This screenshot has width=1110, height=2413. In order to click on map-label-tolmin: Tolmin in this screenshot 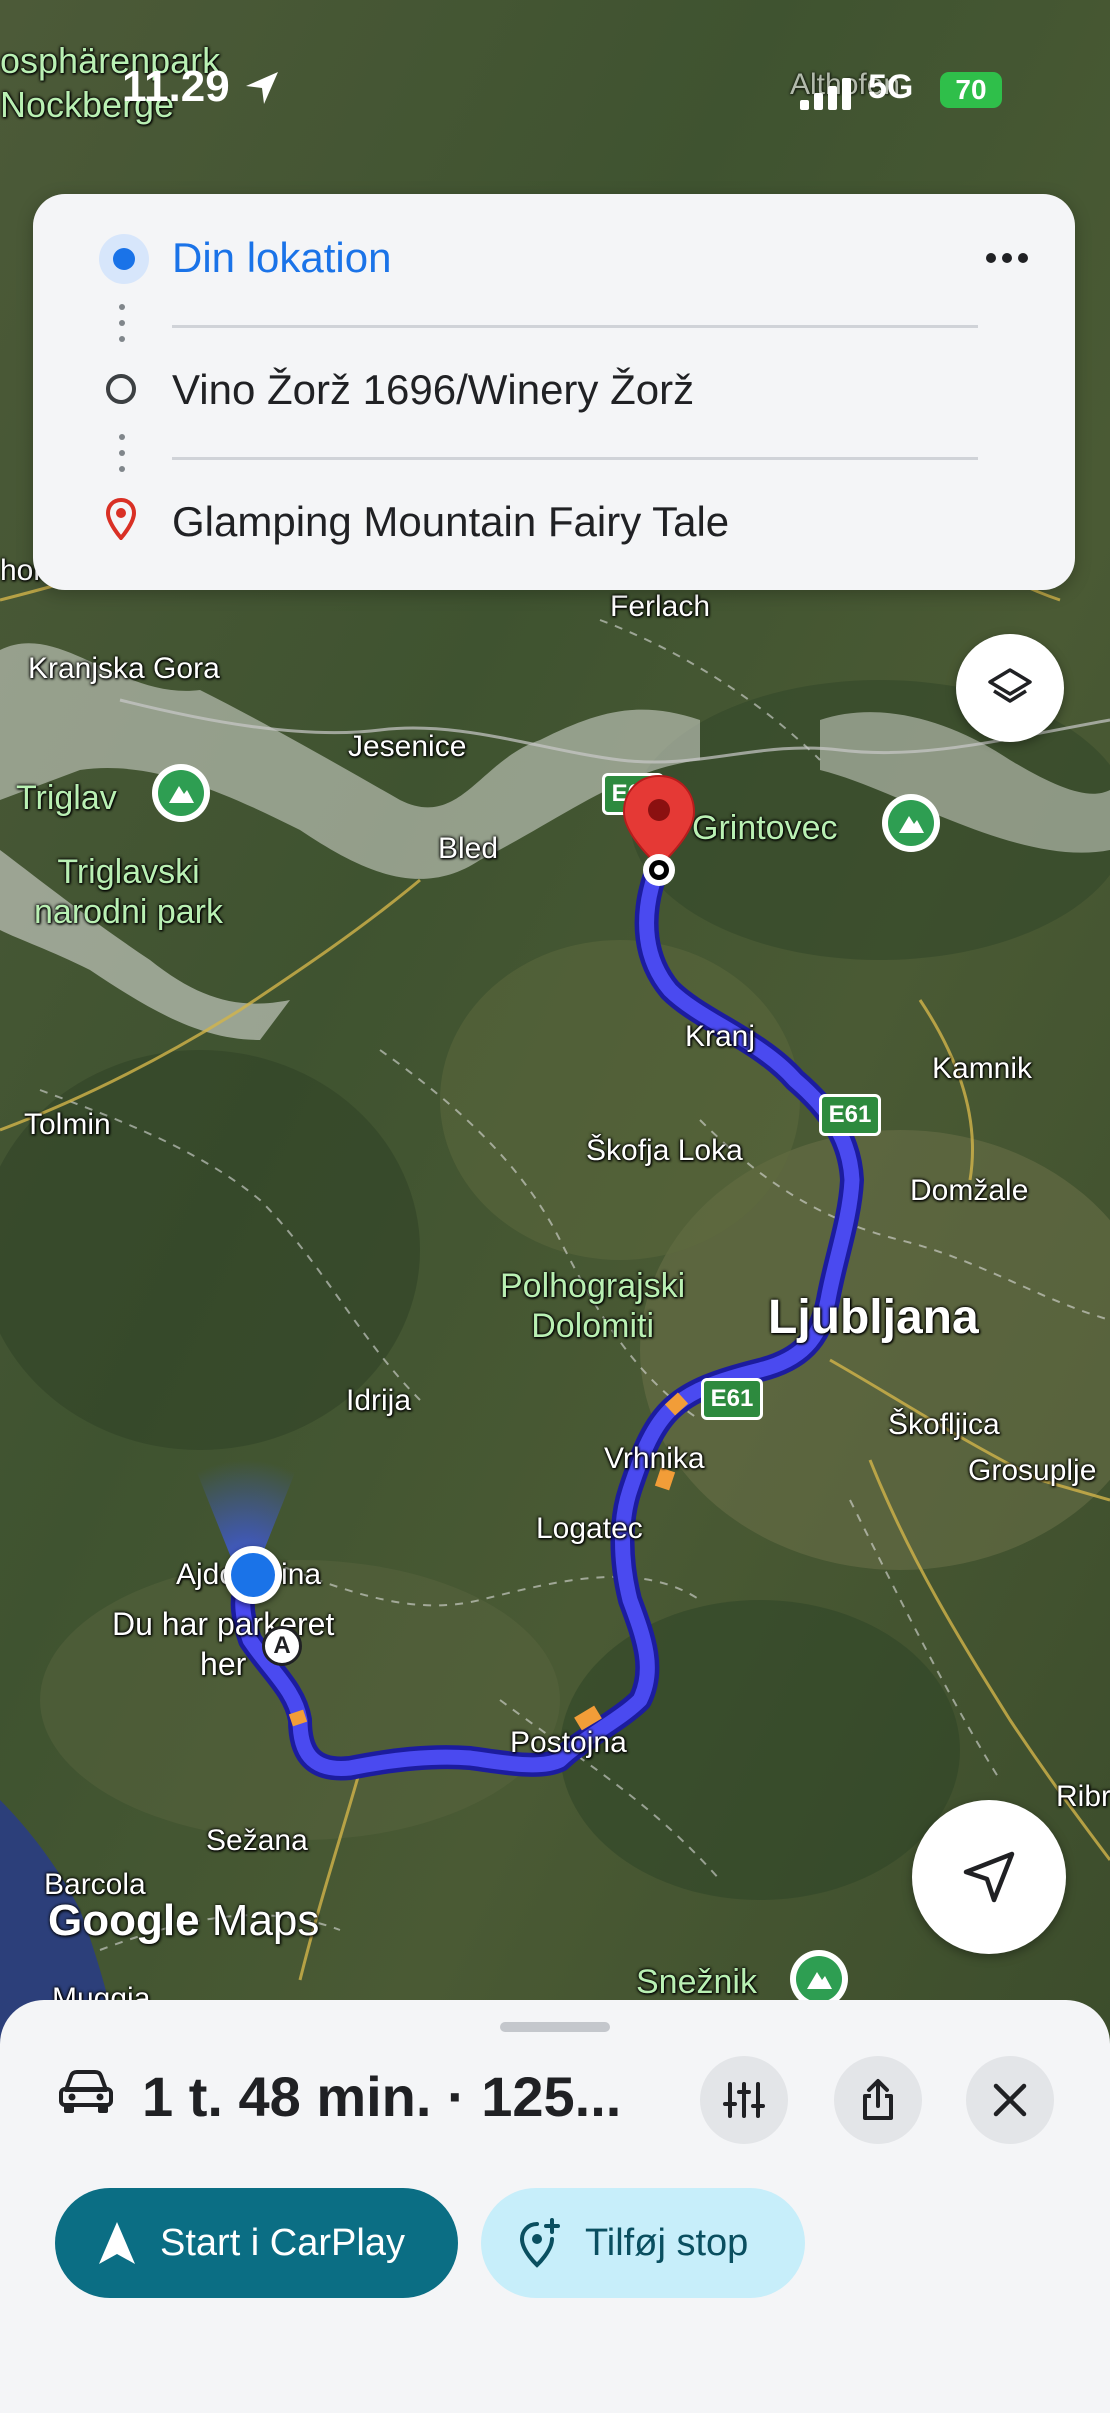, I will do `click(67, 1124)`.